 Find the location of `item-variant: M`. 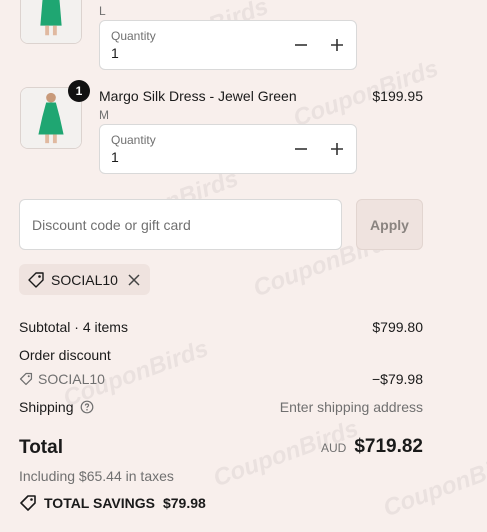

item-variant: M is located at coordinates (104, 115).